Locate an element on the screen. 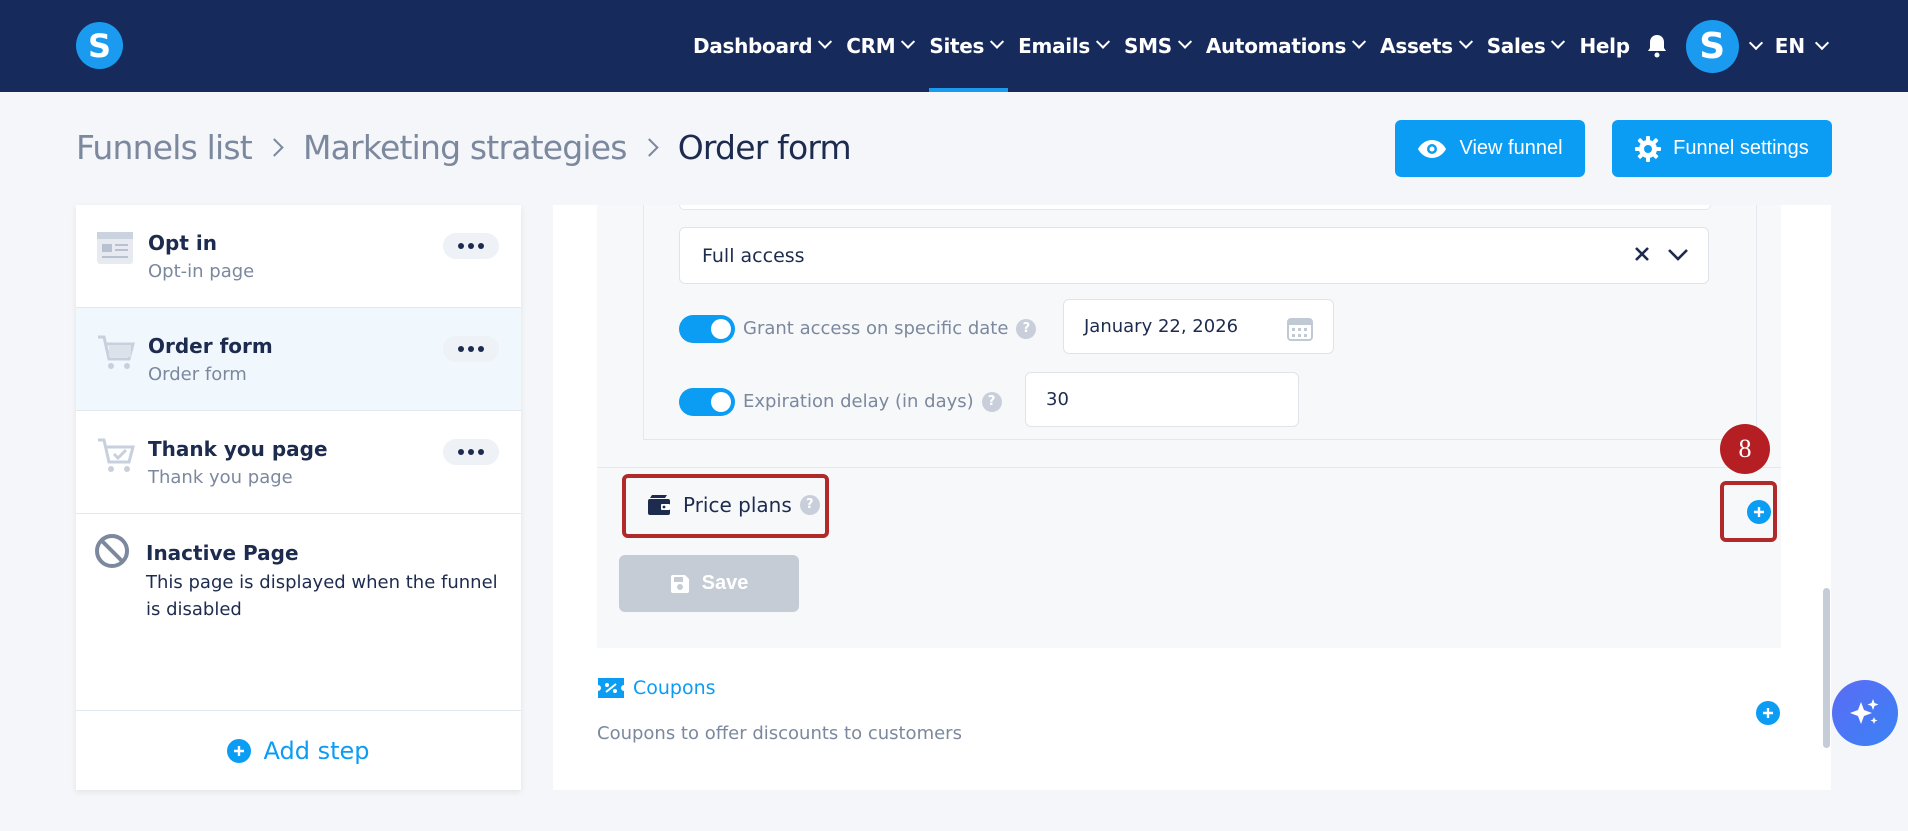 This screenshot has height=831, width=1908. step-title: Thank you page is located at coordinates (238, 449).